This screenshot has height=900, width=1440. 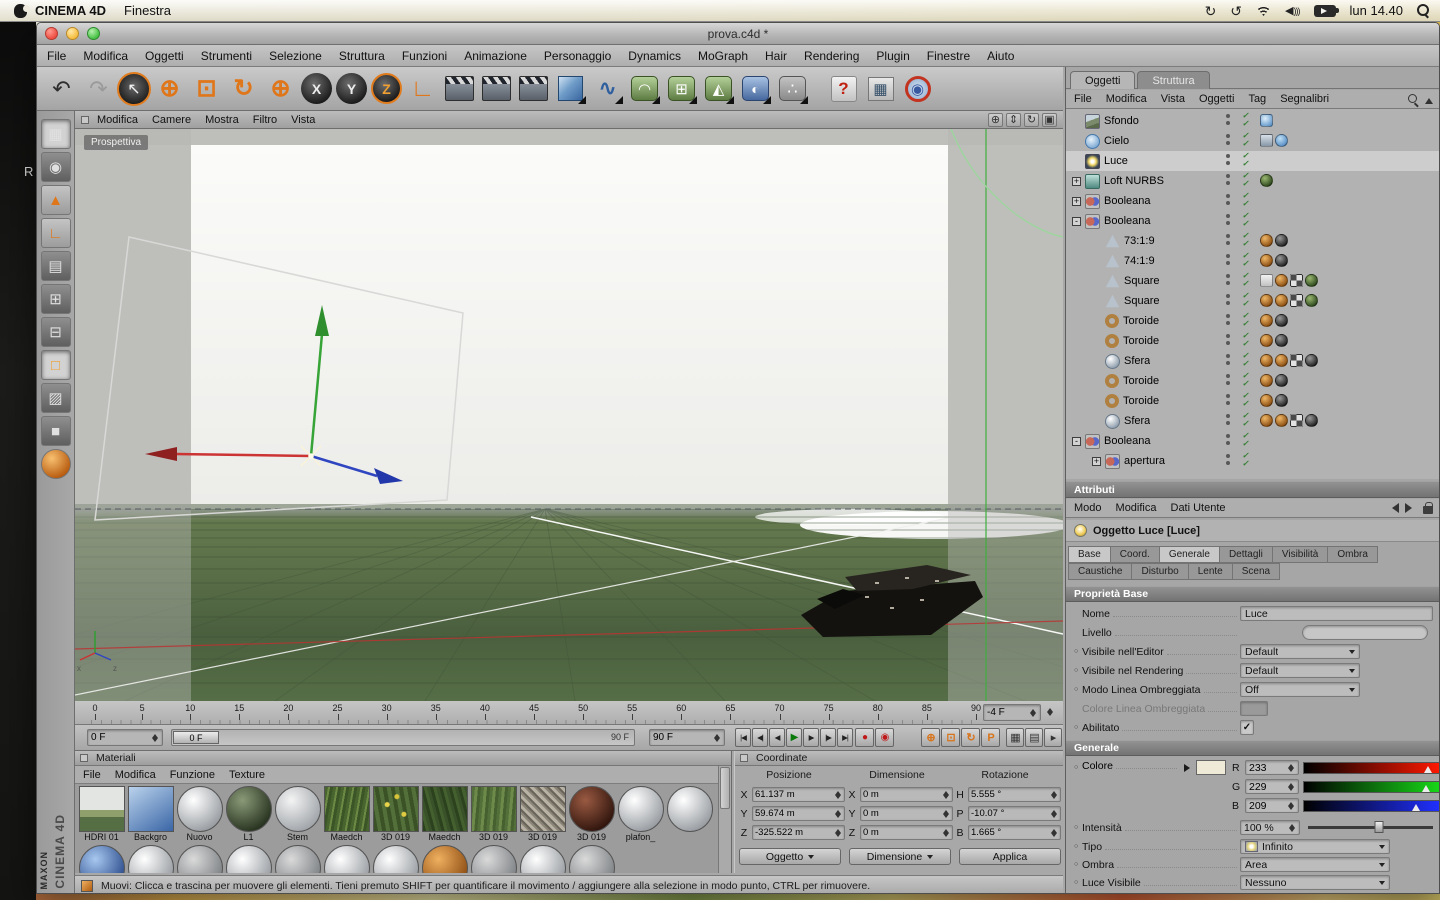 I want to click on intensity-field: 100 %, so click(x=1270, y=827).